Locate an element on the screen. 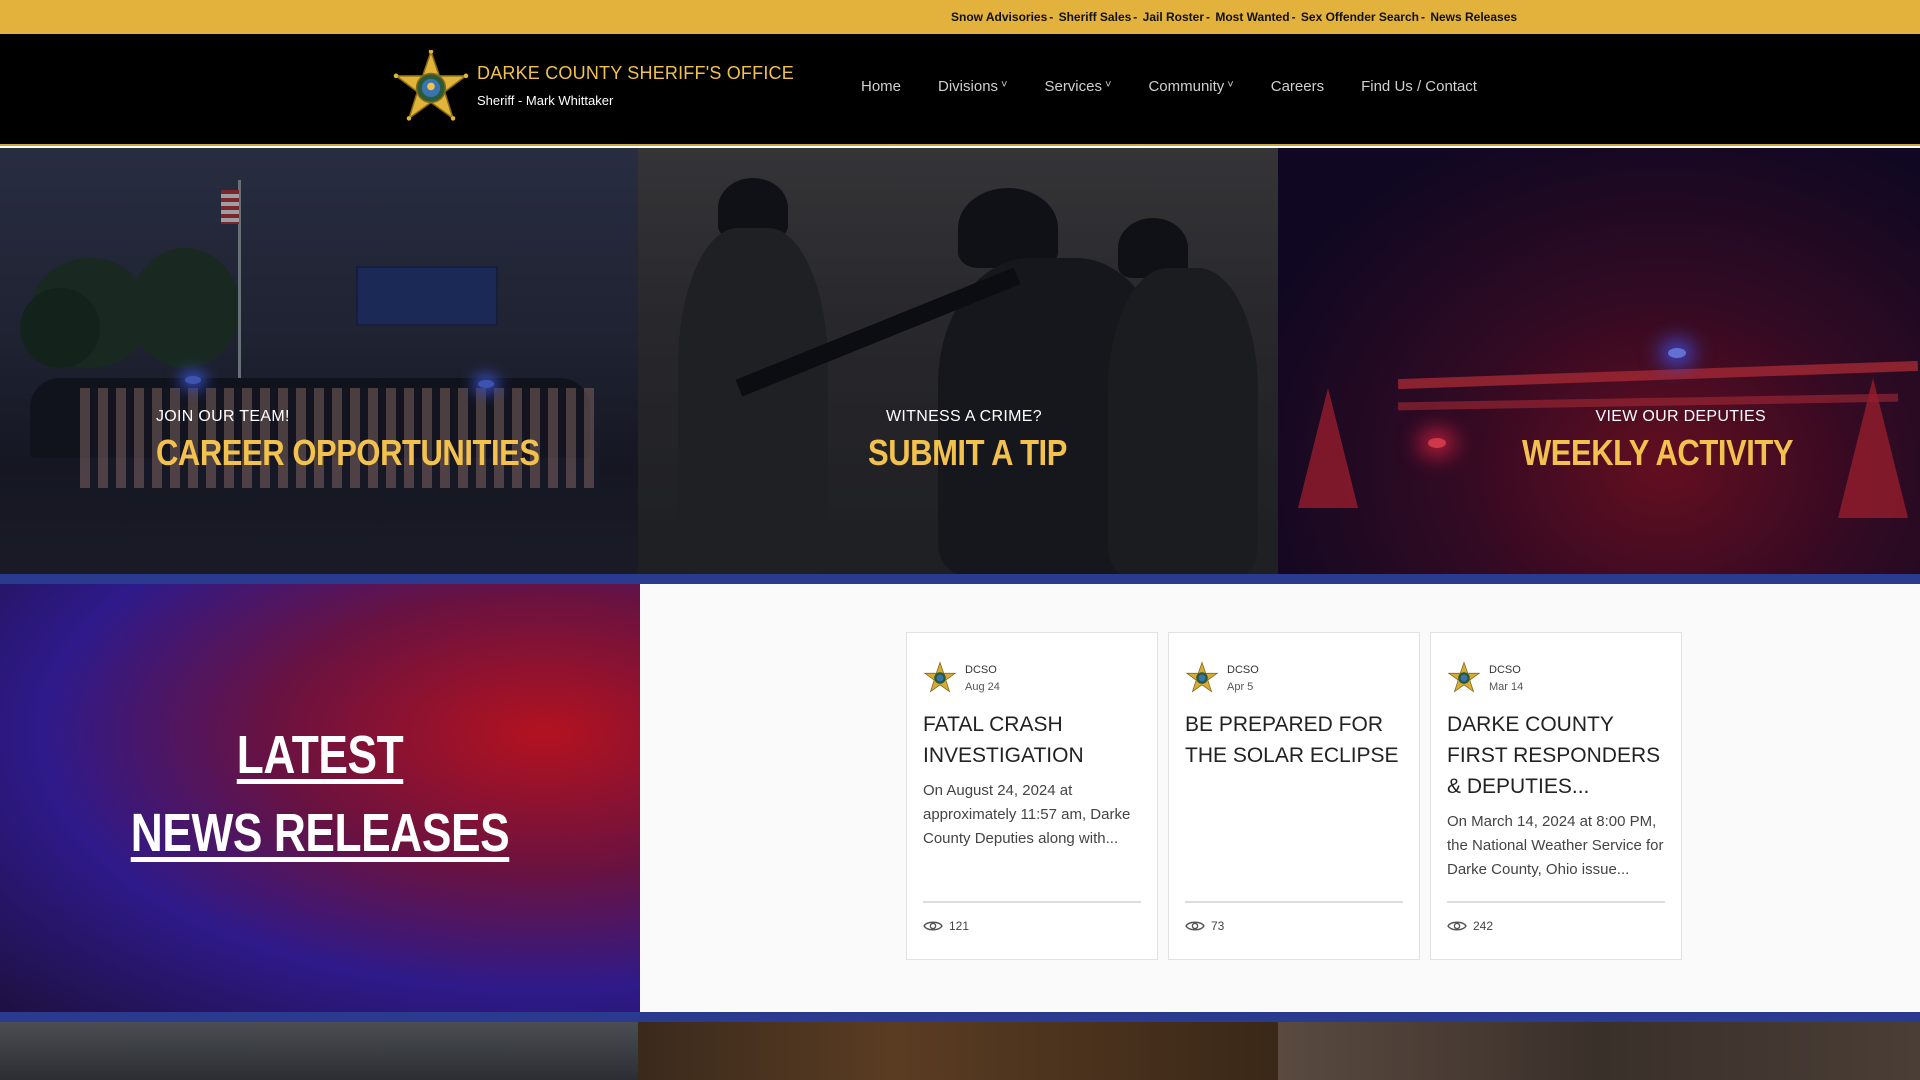  nav-careers: Careers is located at coordinates (1297, 86).